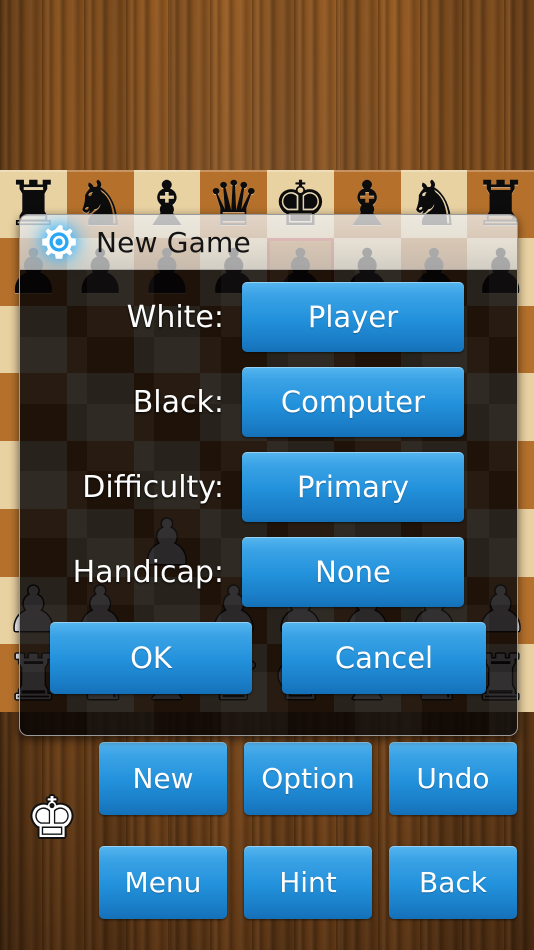 The width and height of the screenshot is (534, 950). What do you see at coordinates (453, 778) in the screenshot?
I see `undo-button: Undo` at bounding box center [453, 778].